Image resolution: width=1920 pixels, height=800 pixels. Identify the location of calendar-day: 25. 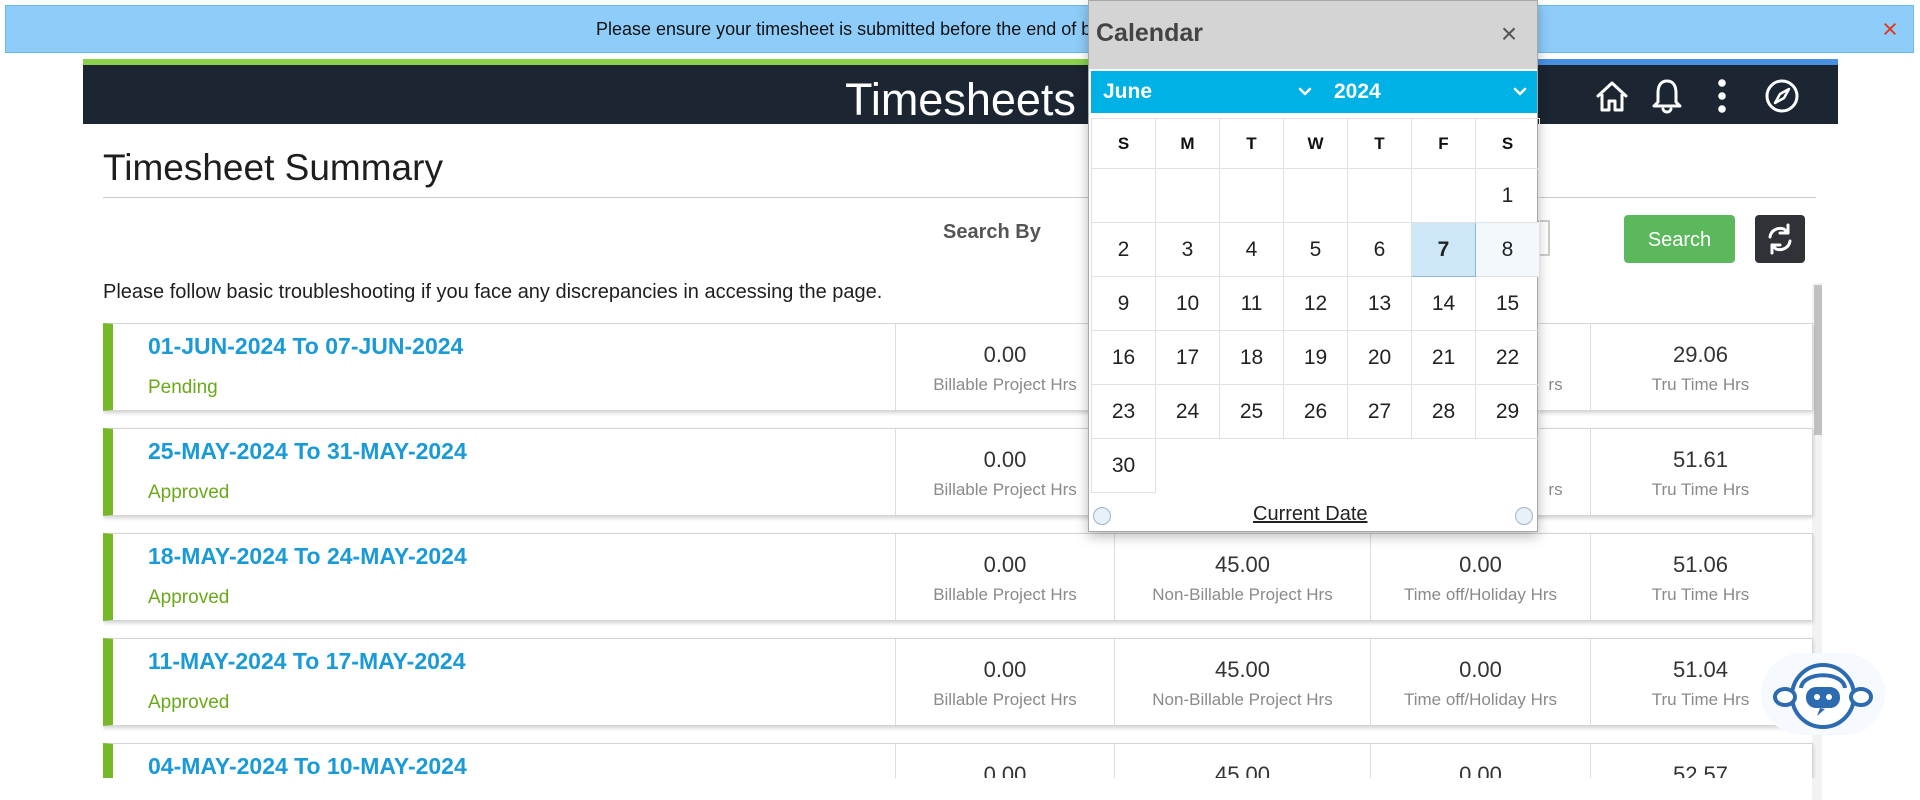
(1251, 411).